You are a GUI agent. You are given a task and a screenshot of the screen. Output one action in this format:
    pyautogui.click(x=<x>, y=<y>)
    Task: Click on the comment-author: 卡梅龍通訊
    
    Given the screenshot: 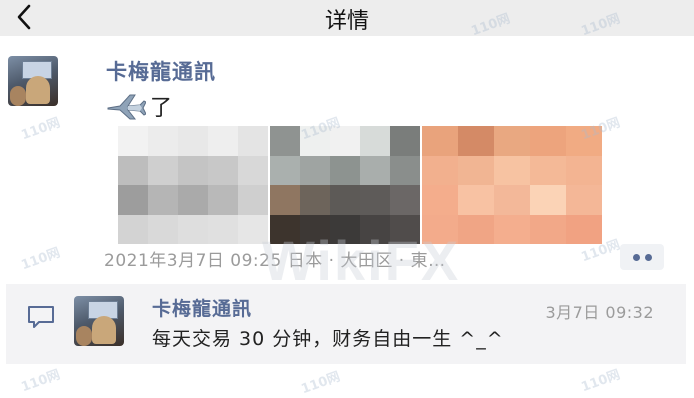 What is the action you would take?
    pyautogui.click(x=202, y=307)
    